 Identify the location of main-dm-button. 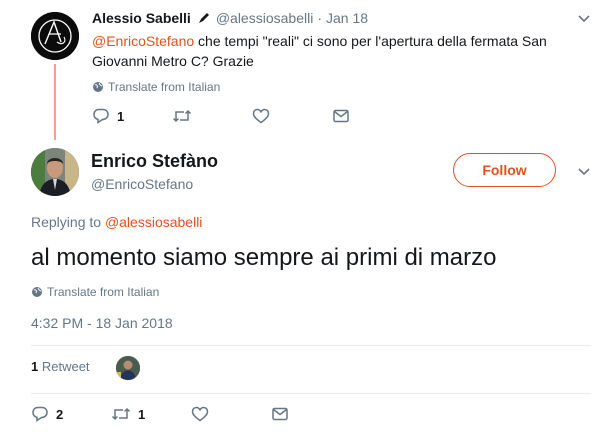
(280, 414).